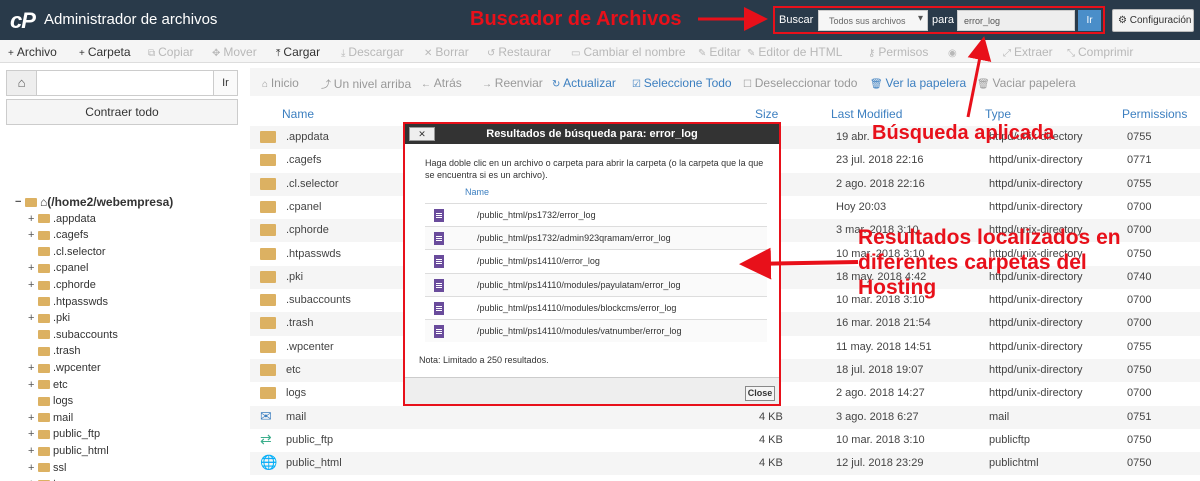 Image resolution: width=1200 pixels, height=481 pixels. Describe the element at coordinates (62, 285) in the screenshot. I see `tree-item-cphorde: + .cphorde` at that location.